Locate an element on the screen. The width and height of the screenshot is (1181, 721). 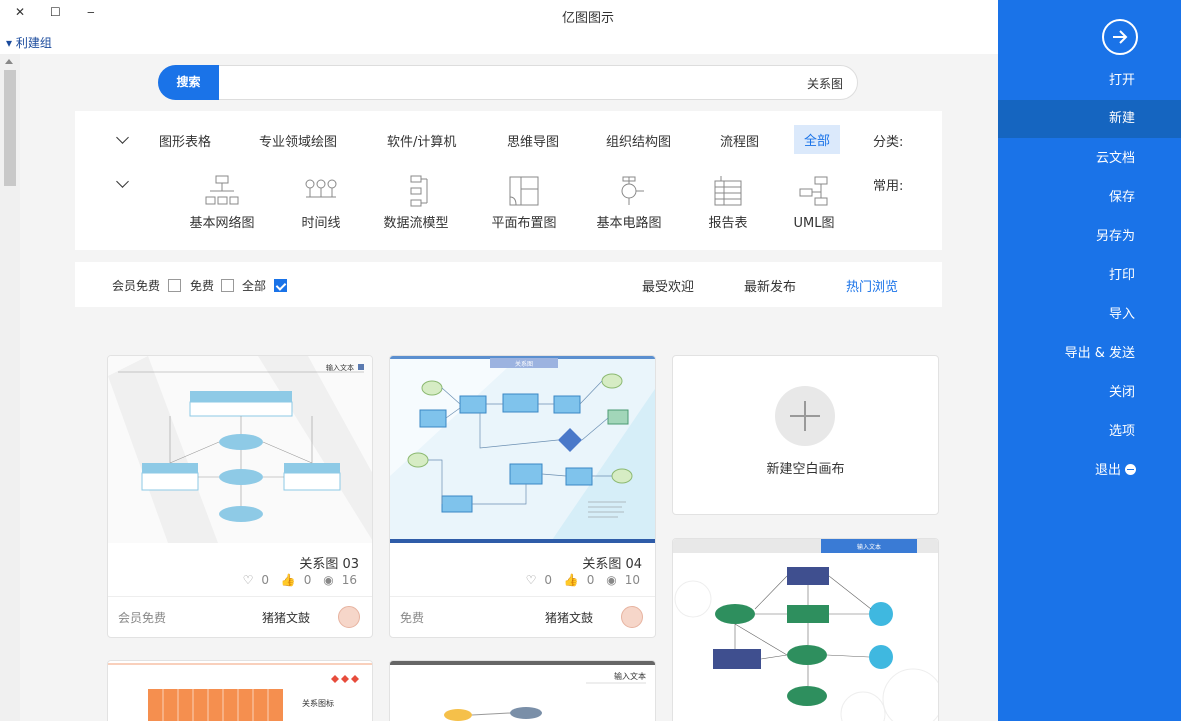
common-timeline-label: 时间线 is located at coordinates (321, 223).